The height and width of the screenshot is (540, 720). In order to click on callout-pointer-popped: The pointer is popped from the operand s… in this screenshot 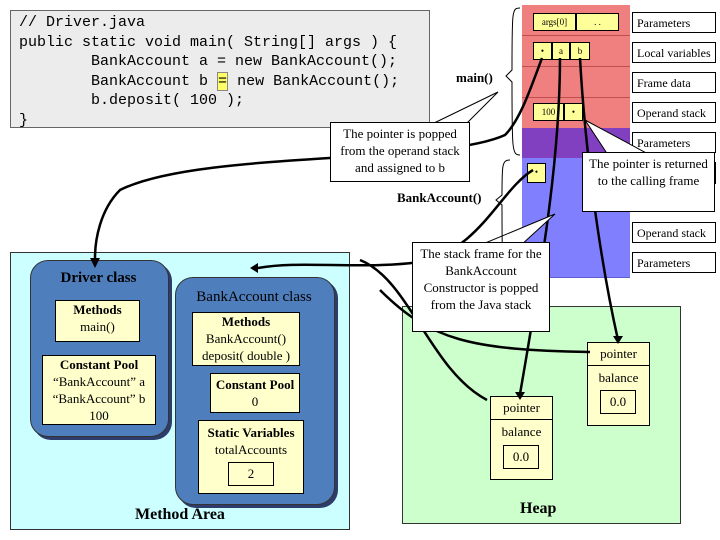, I will do `click(400, 152)`.